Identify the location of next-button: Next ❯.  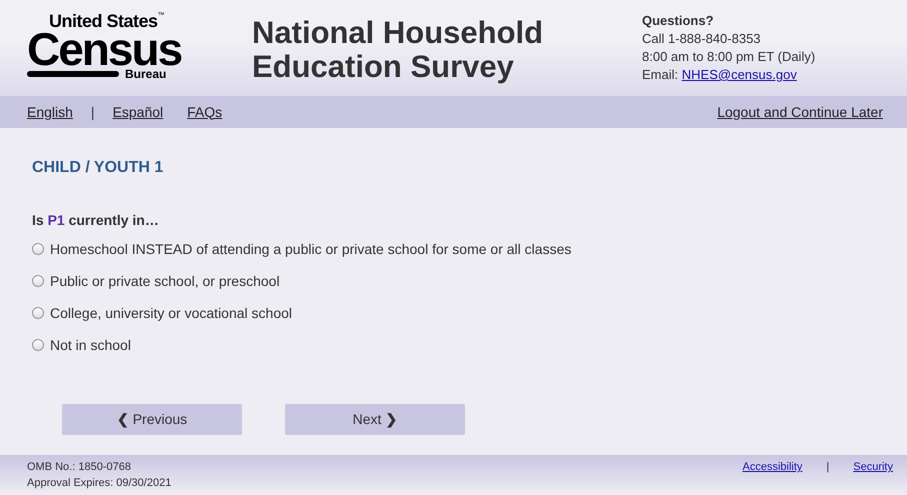
(375, 419).